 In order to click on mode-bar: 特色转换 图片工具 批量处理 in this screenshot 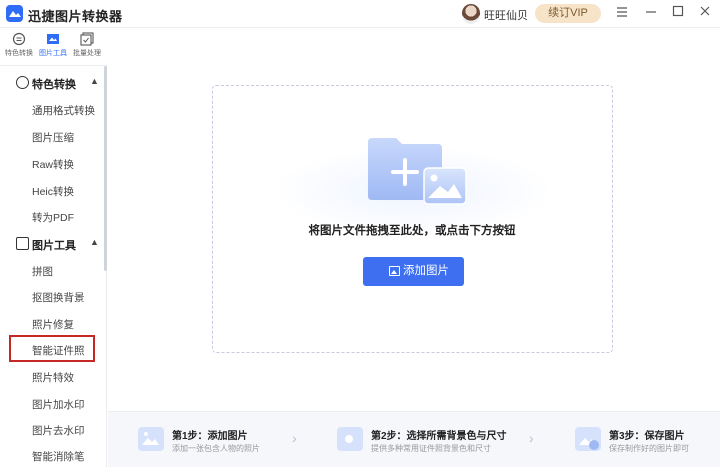, I will do `click(53, 47)`.